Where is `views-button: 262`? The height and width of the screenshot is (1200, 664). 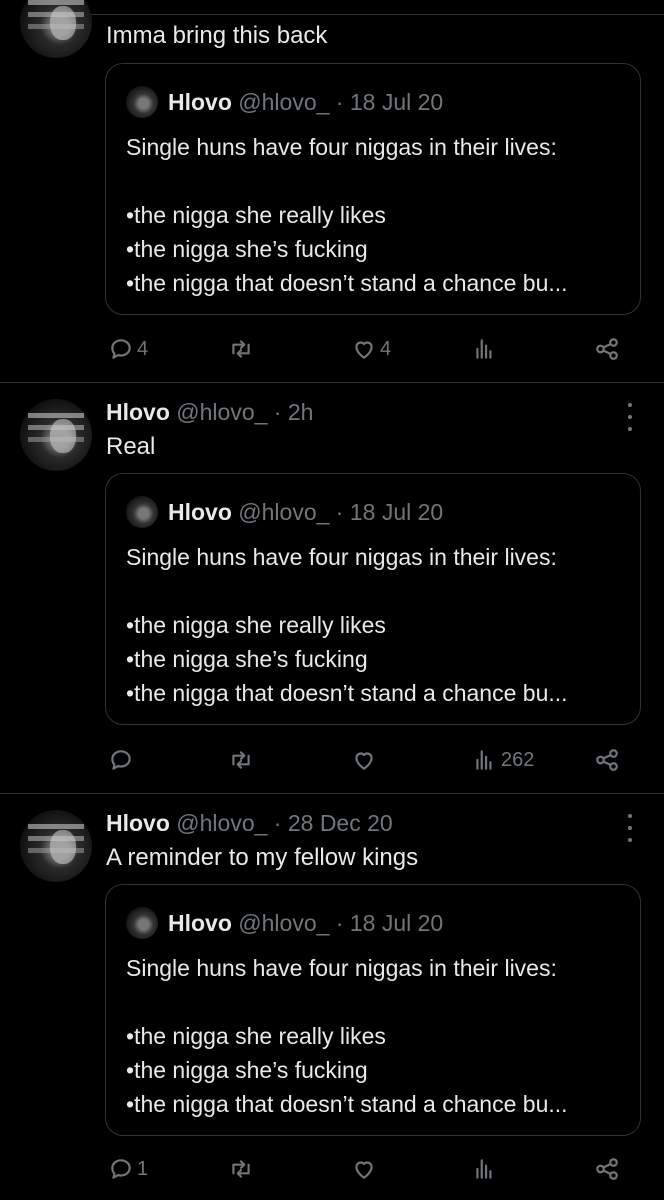 views-button: 262 is located at coordinates (503, 760).